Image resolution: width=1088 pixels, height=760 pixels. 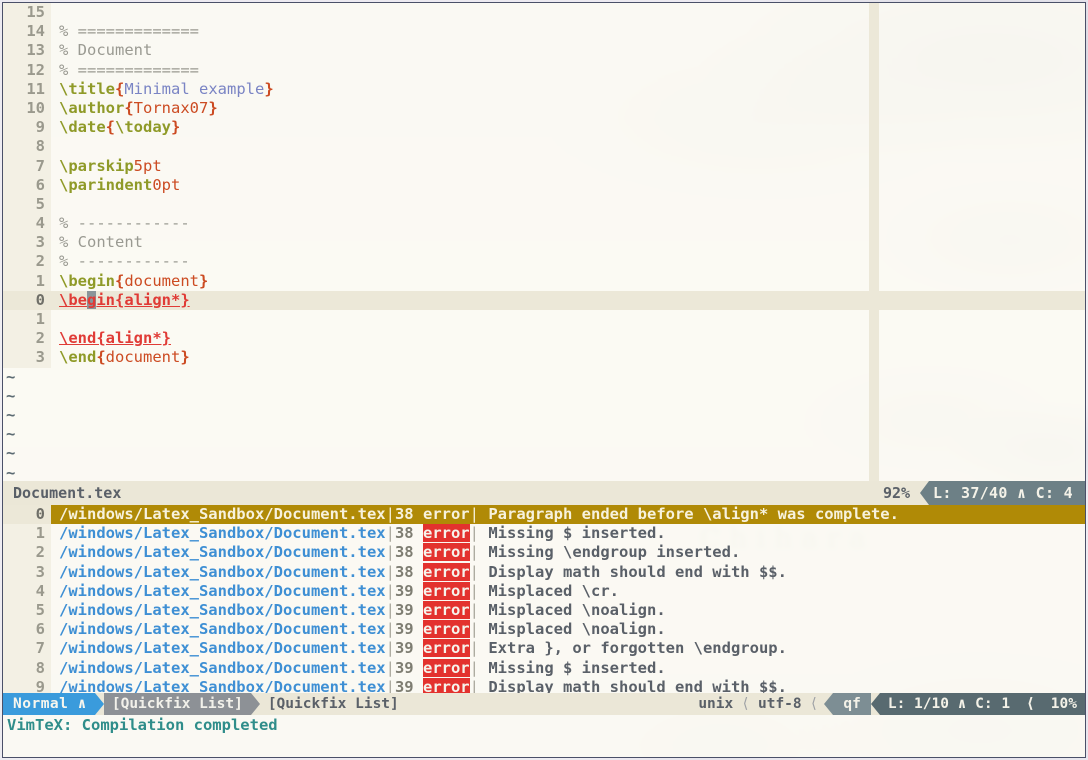 I want to click on editor-cursor-position: L: 37/40 ∧ C: 4, so click(x=1007, y=493).